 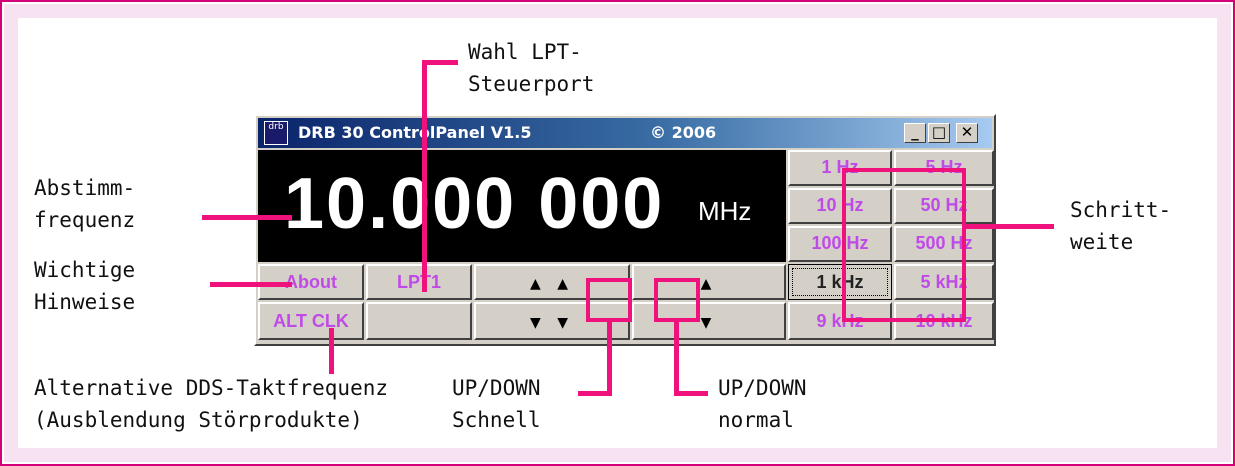 I want to click on callout-fast-box, so click(x=609, y=300).